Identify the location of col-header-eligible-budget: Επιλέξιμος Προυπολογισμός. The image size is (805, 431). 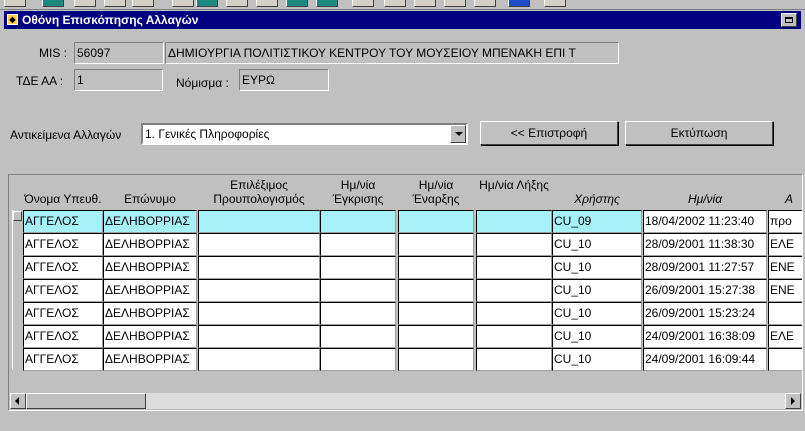
(259, 192).